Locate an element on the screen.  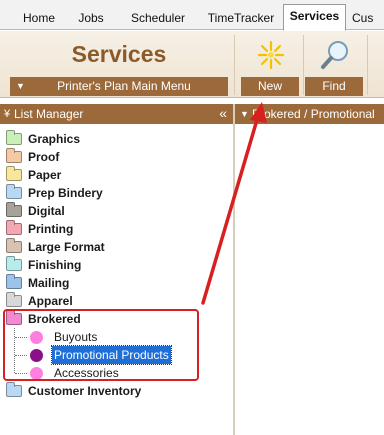
new-button-label: New is located at coordinates (270, 86).